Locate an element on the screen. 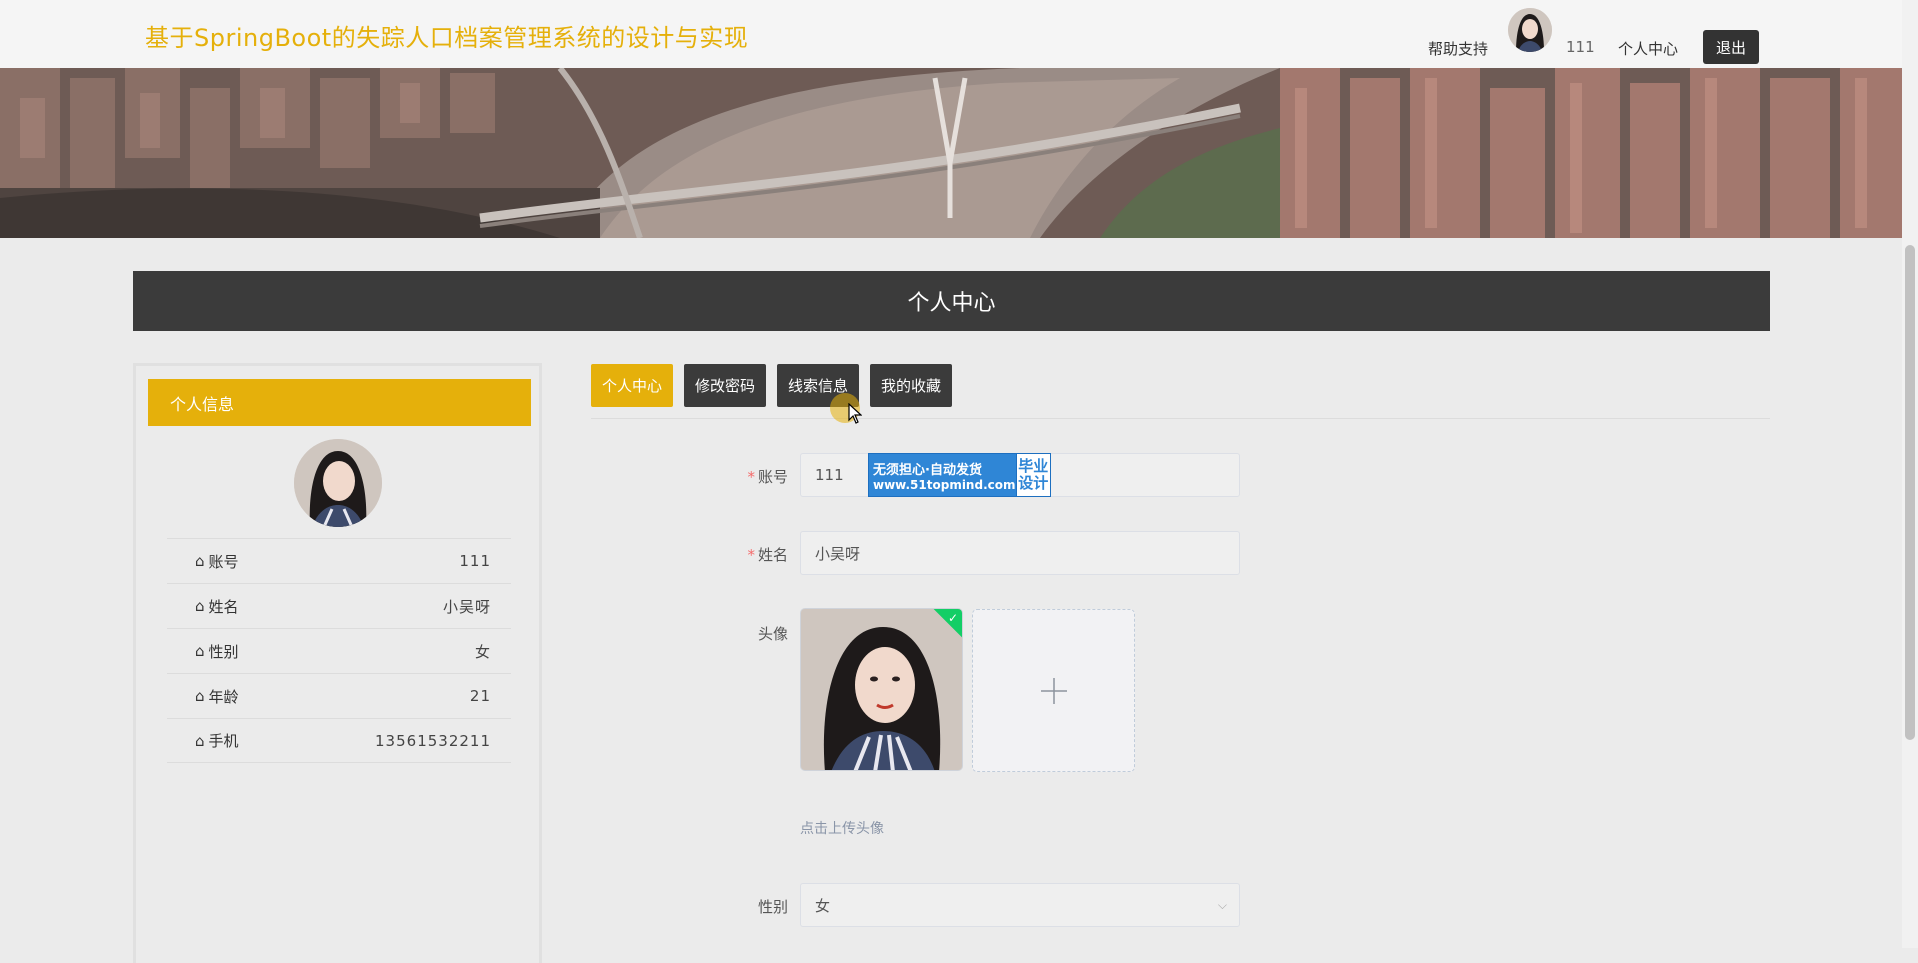  profile-card-heading: 个人信息 is located at coordinates (339, 402).